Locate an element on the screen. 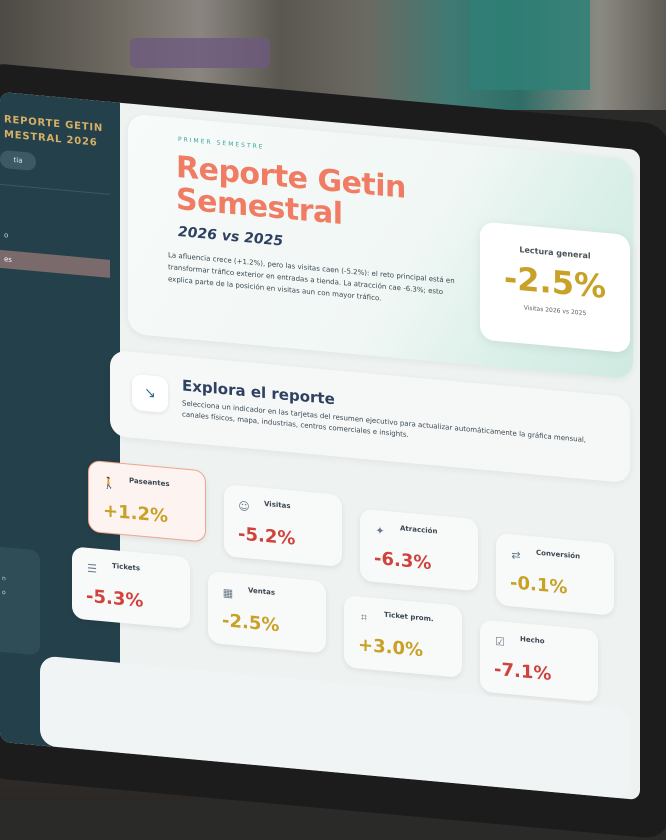 This screenshot has width=666, height=840. conversion-icon: ⇄ is located at coordinates (516, 555).